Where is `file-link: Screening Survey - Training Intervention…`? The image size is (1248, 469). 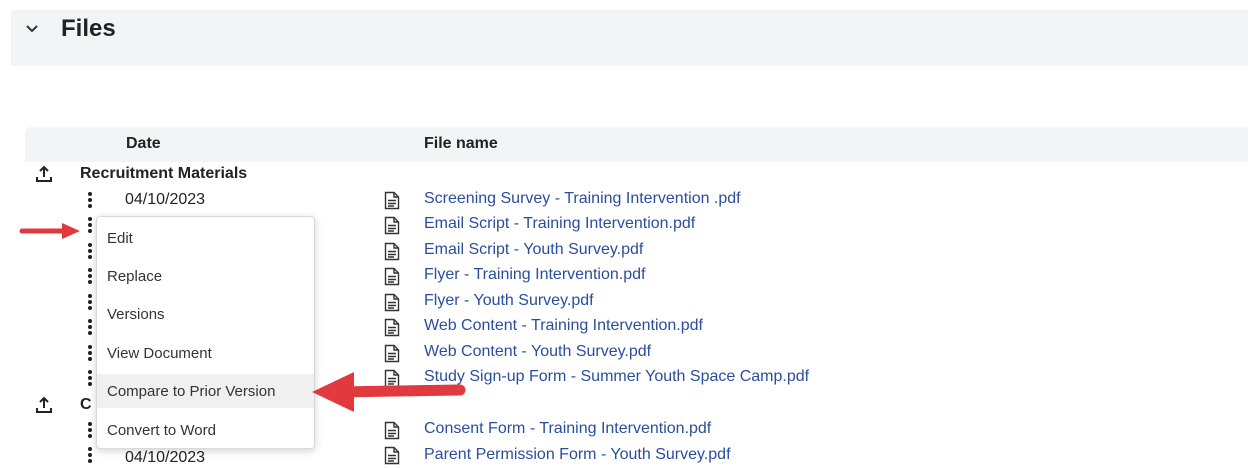 file-link: Screening Survey - Training Intervention… is located at coordinates (582, 199).